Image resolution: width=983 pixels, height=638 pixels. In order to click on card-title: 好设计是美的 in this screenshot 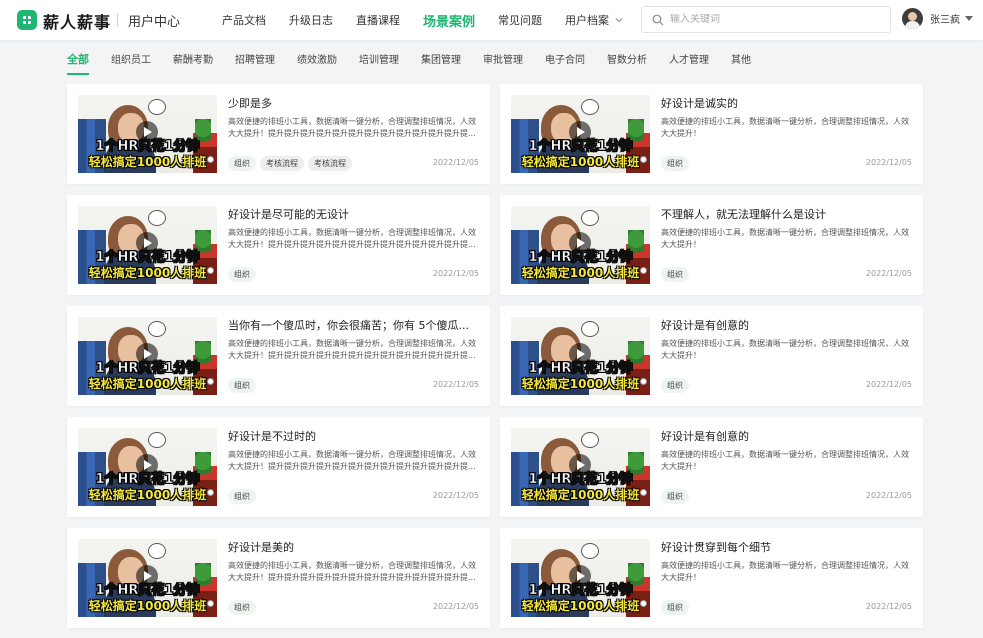, I will do `click(353, 547)`.